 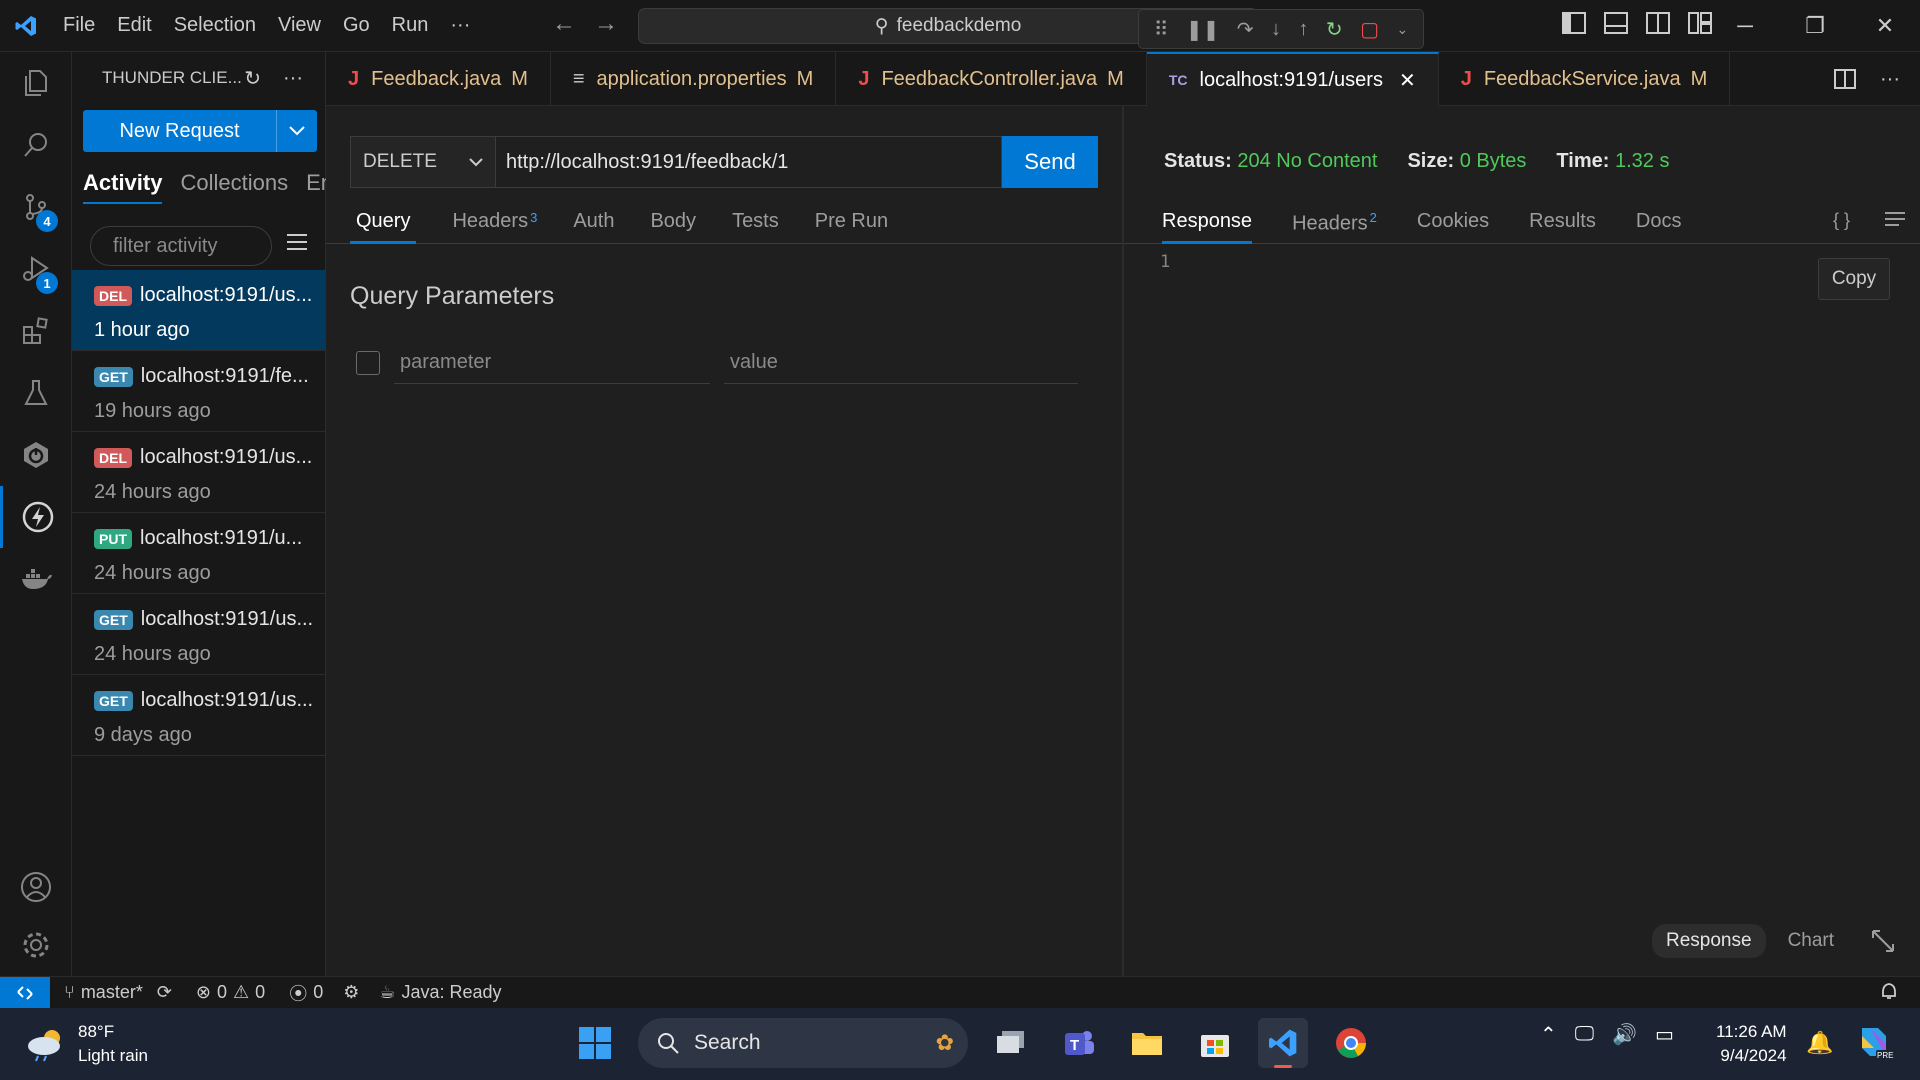 What do you see at coordinates (1811, 941) in the screenshot?
I see `view-chart-button: Chart` at bounding box center [1811, 941].